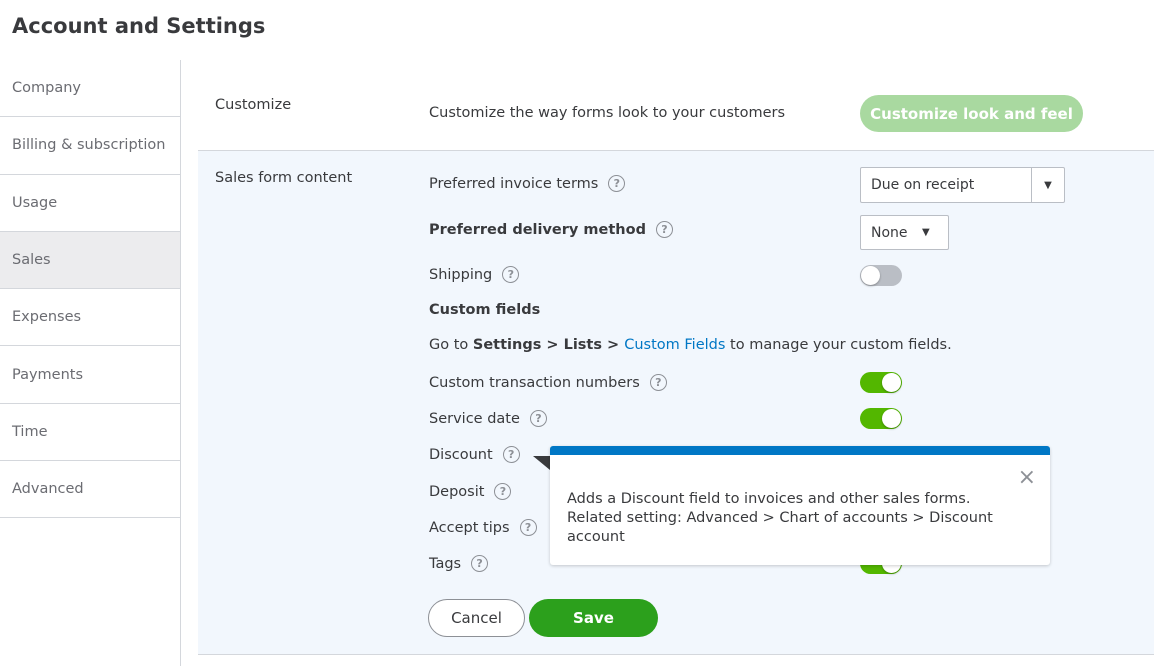 This screenshot has width=1154, height=666. What do you see at coordinates (461, 454) in the screenshot?
I see `label-text: Discount` at bounding box center [461, 454].